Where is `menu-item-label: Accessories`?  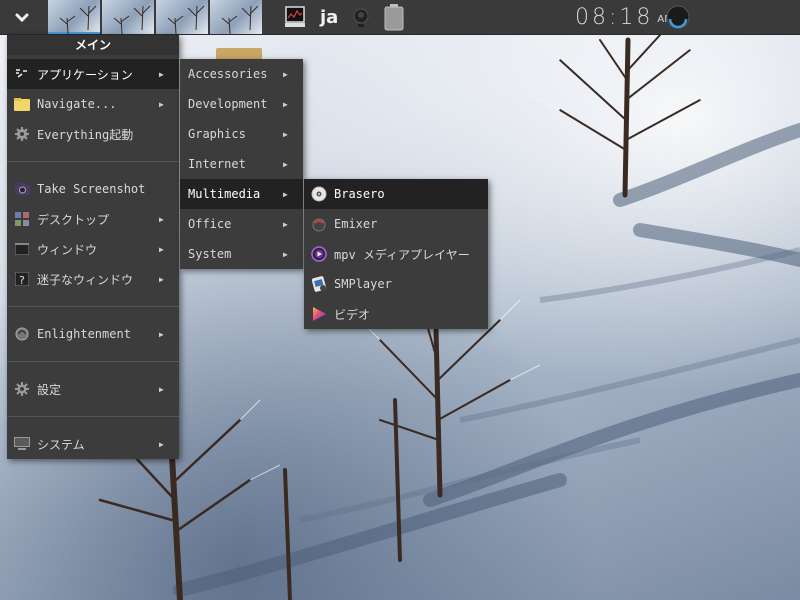
menu-item-label: Accessories is located at coordinates (228, 74).